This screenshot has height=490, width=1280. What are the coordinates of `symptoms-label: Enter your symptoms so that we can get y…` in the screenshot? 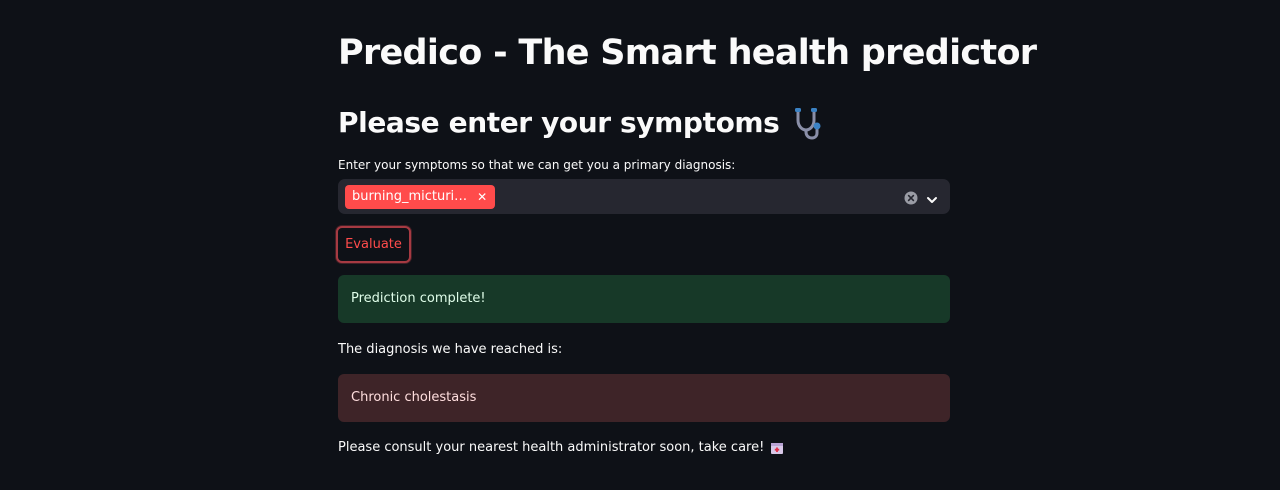 It's located at (537, 165).